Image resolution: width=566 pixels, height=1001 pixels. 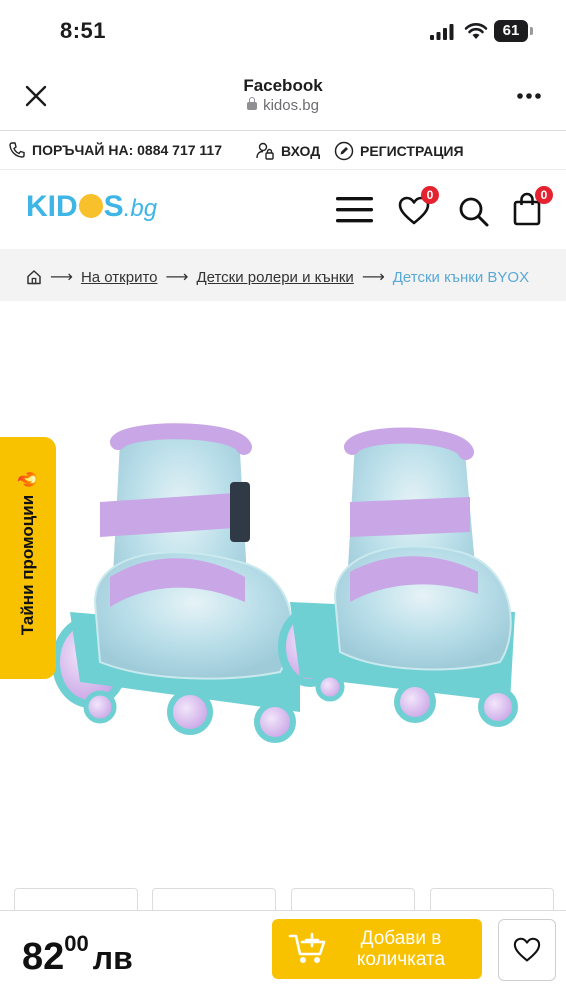 What do you see at coordinates (119, 277) in the screenshot?
I see `breadcrumb-link-outdoor: На открито` at bounding box center [119, 277].